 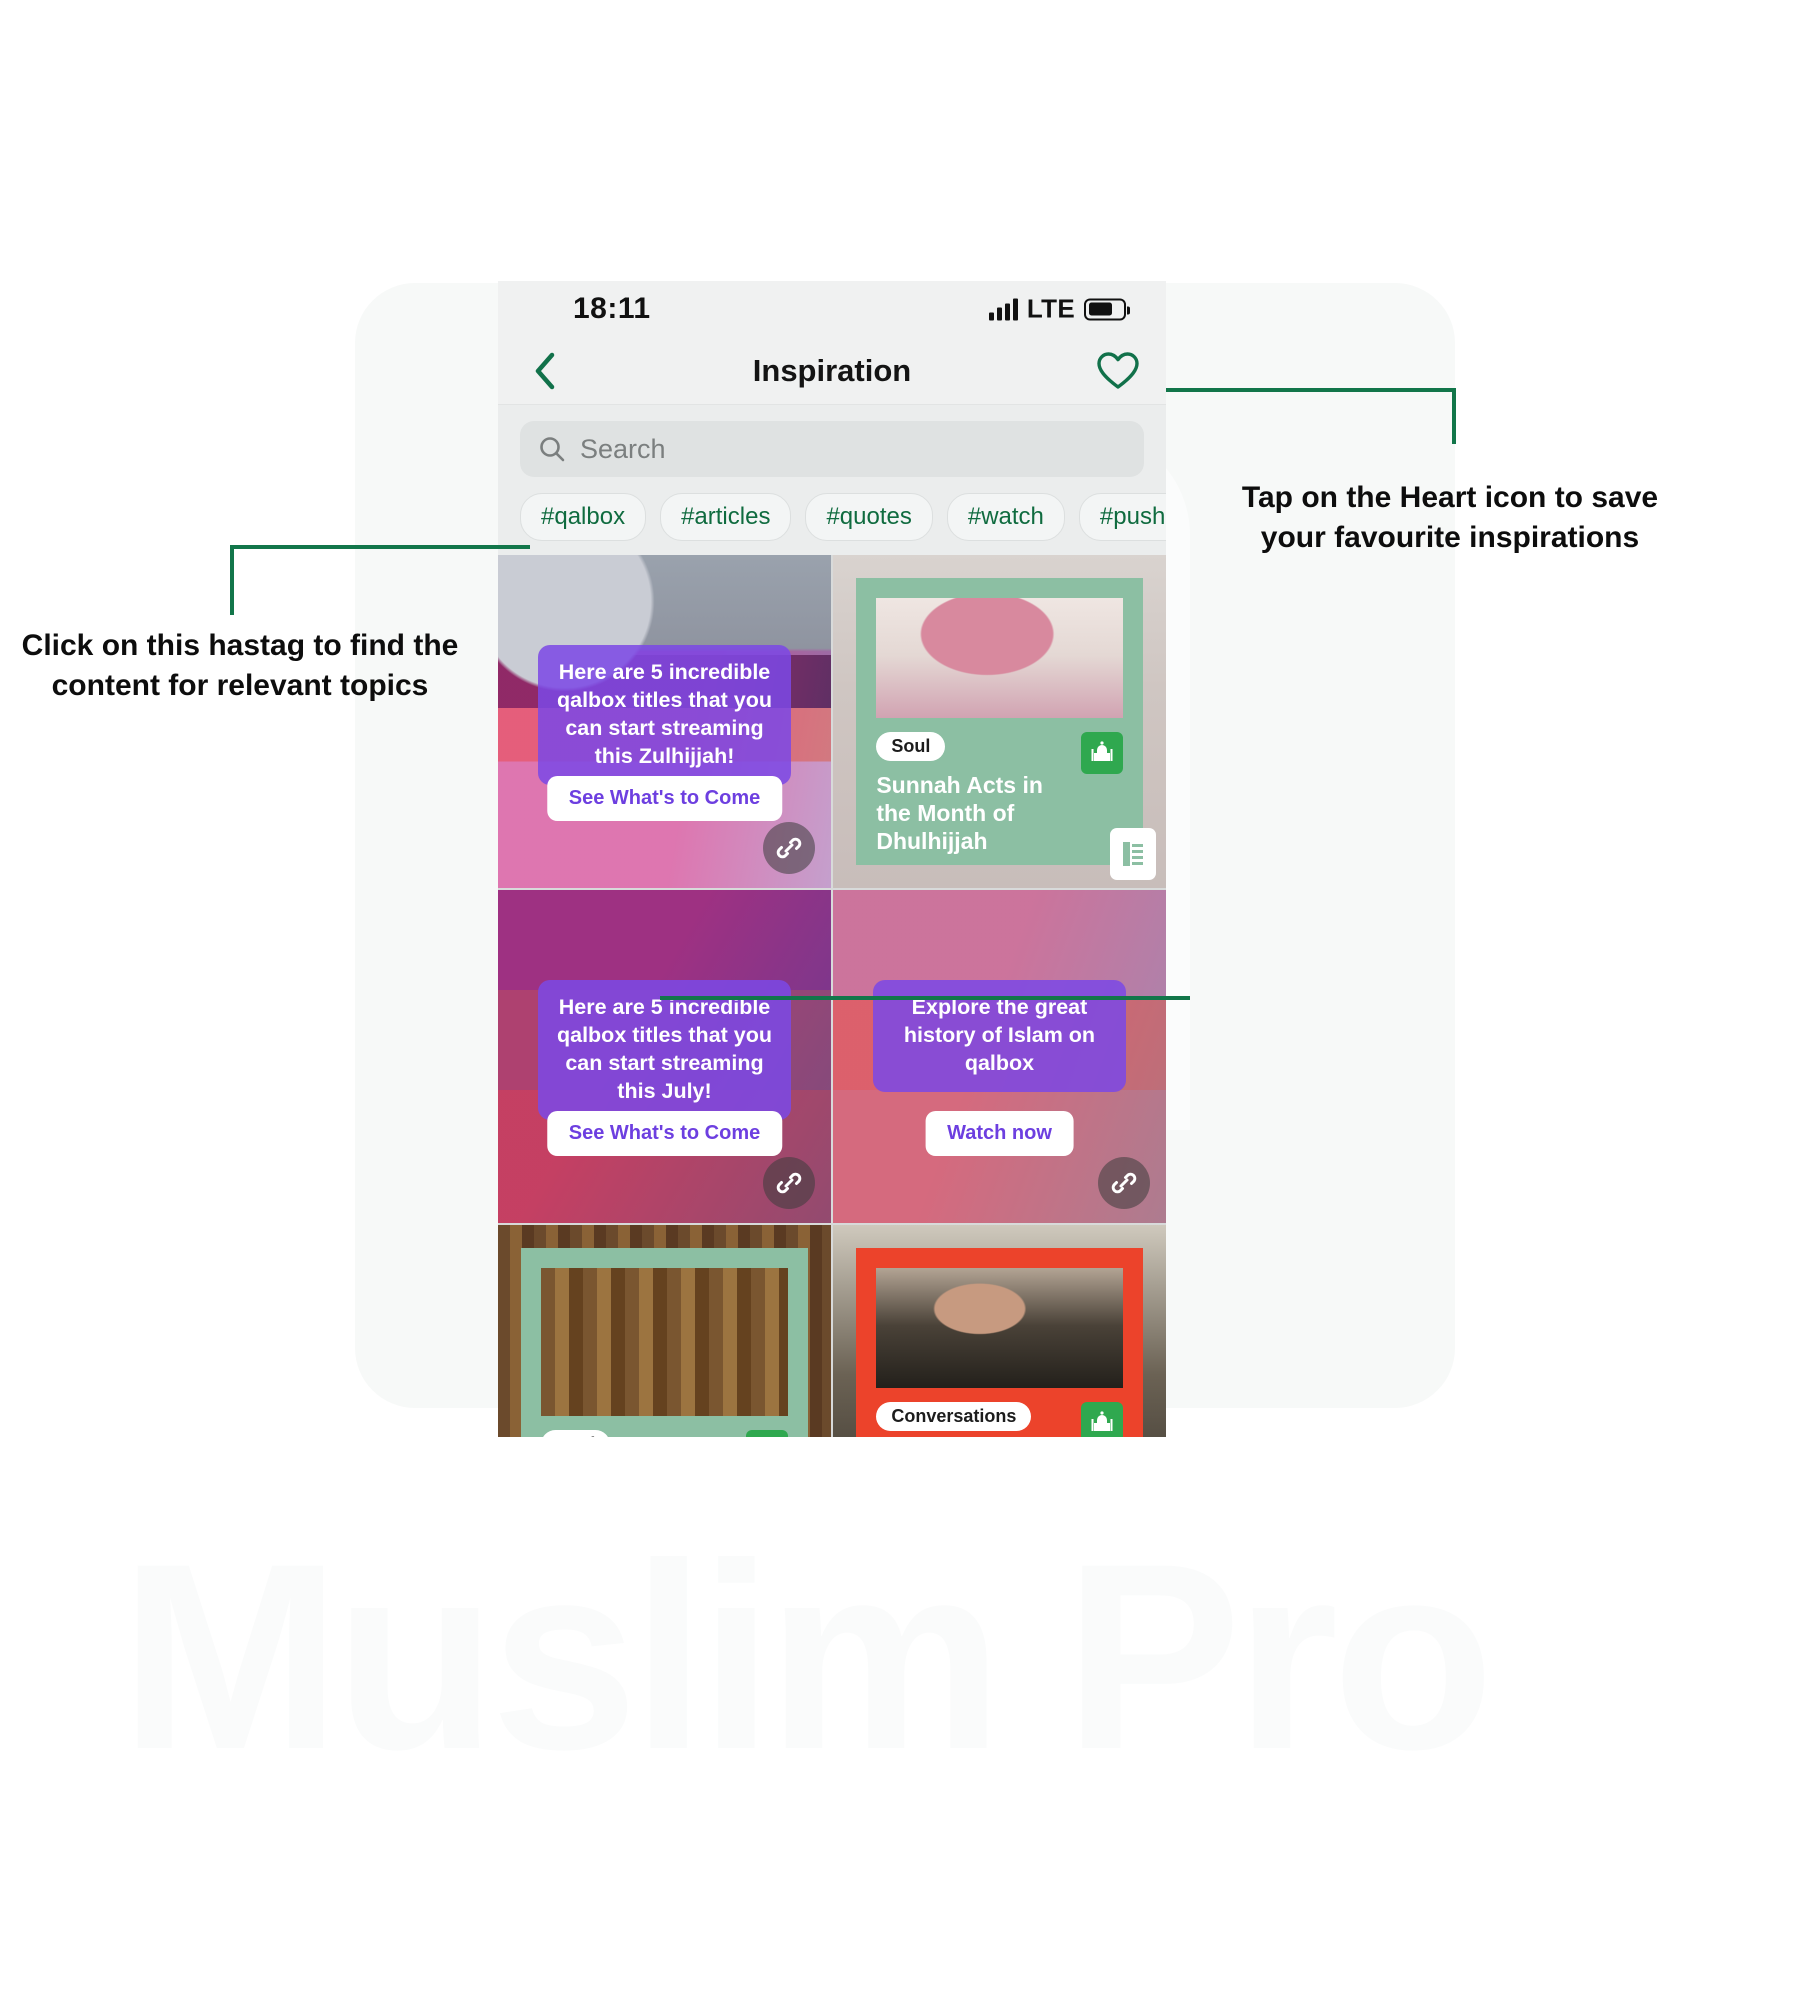 I want to click on heart-outline-icon, so click(x=1118, y=370).